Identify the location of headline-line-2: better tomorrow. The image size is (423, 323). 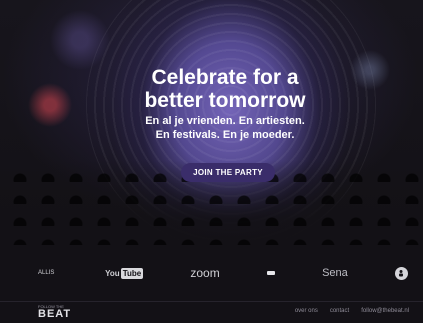
(225, 100).